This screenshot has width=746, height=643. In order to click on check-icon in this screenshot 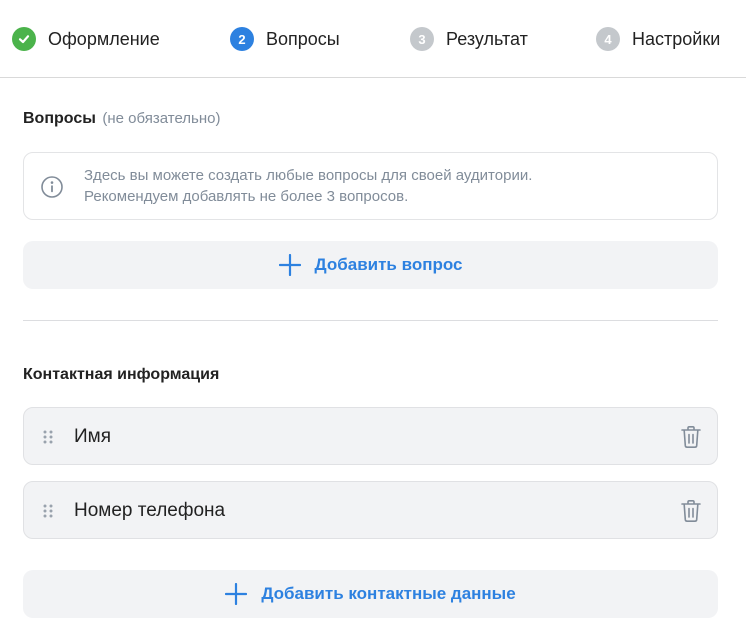, I will do `click(24, 39)`.